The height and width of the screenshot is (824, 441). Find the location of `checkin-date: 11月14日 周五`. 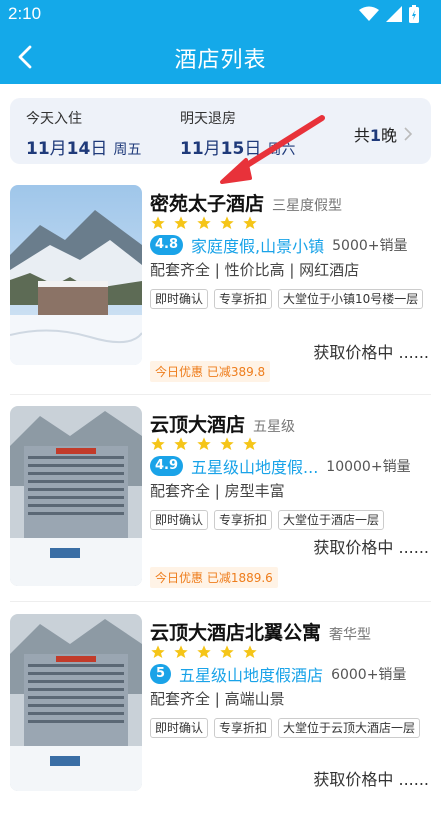

checkin-date: 11月14日 周五 is located at coordinates (83, 146).